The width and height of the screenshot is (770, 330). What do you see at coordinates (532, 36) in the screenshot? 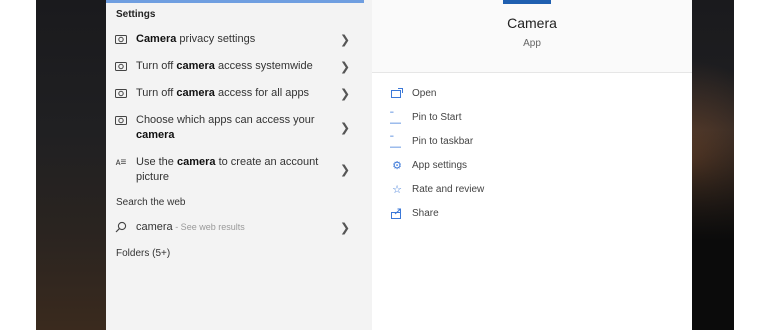
I see `app-preview-header: Camera App` at bounding box center [532, 36].